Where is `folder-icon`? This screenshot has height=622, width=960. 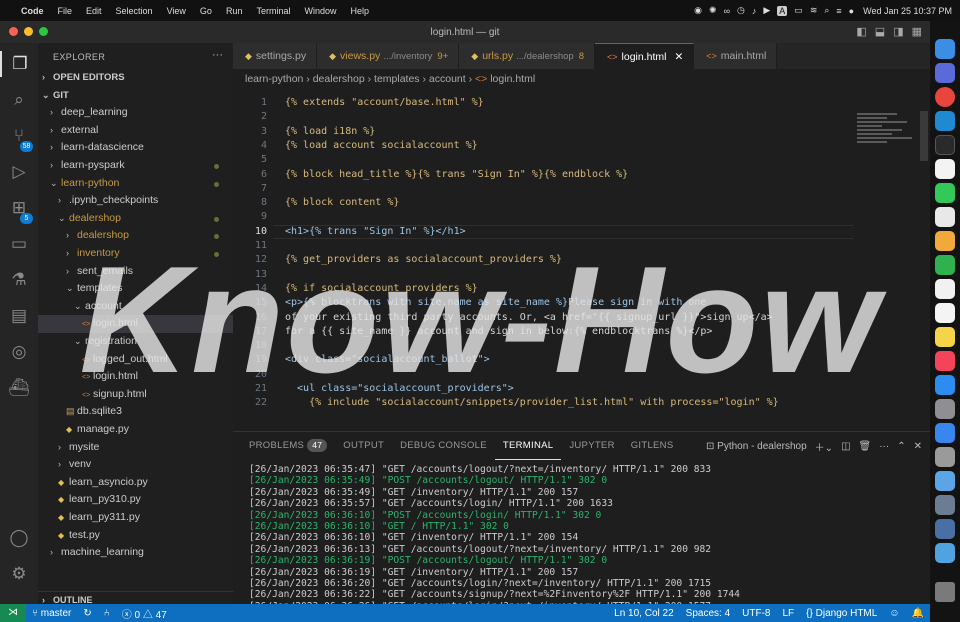
folder-icon is located at coordinates (945, 553).